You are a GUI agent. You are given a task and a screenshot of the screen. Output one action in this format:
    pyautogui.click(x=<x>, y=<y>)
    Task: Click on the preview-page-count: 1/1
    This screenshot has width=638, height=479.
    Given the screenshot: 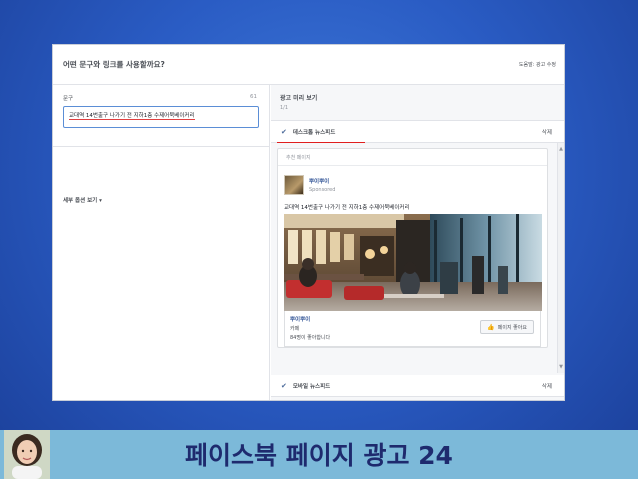 What is the action you would take?
    pyautogui.click(x=284, y=108)
    